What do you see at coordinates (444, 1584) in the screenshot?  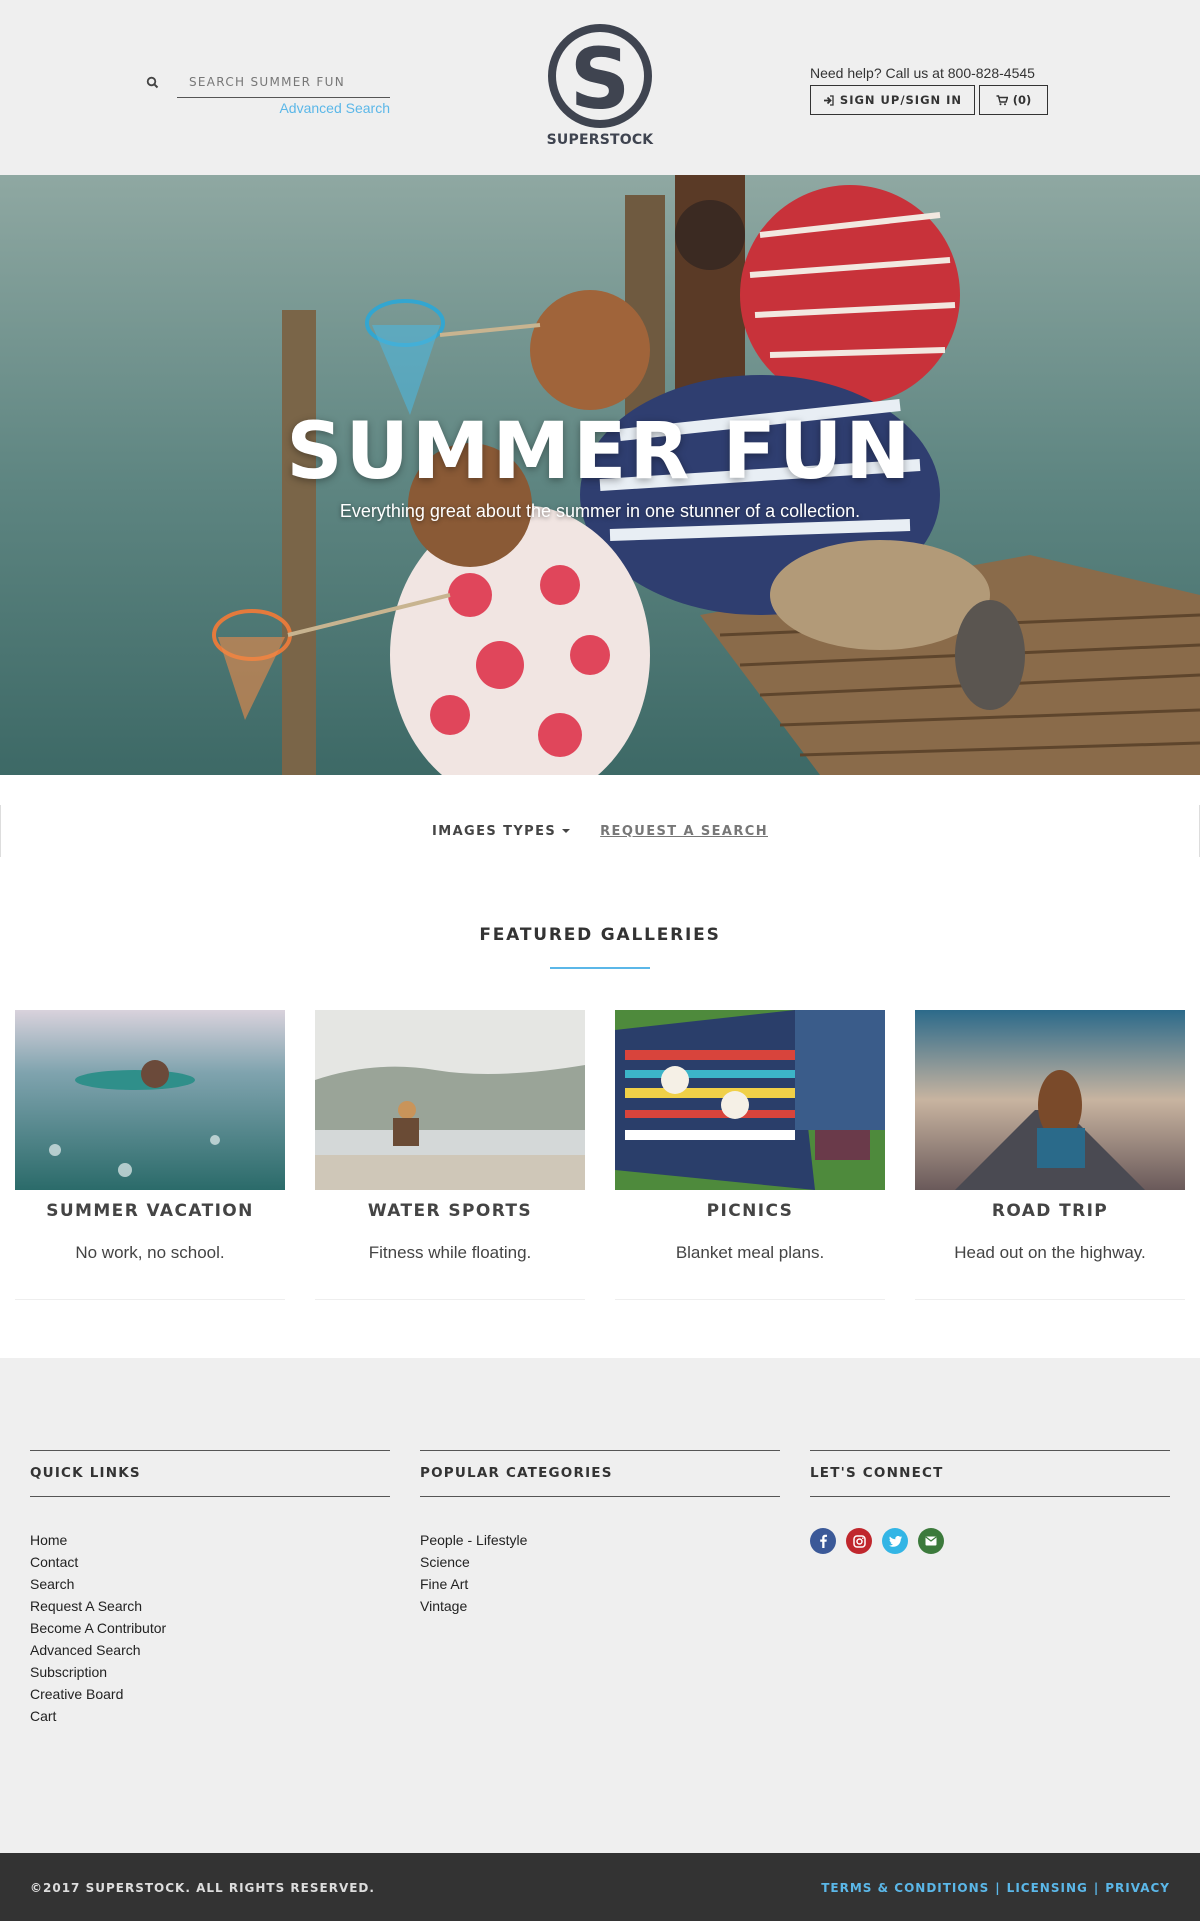 I see `category-link: Fine Art` at bounding box center [444, 1584].